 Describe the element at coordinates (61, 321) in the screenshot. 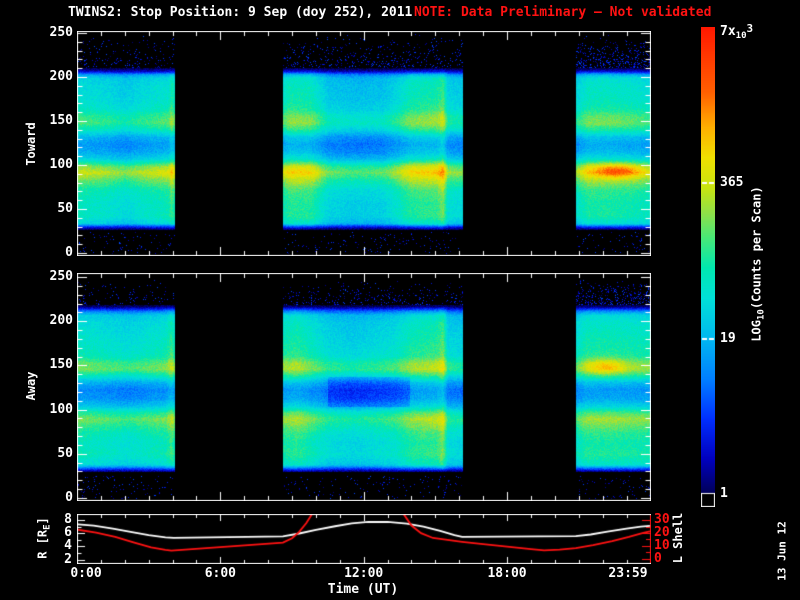

I see `away-ytick-label: 200` at that location.